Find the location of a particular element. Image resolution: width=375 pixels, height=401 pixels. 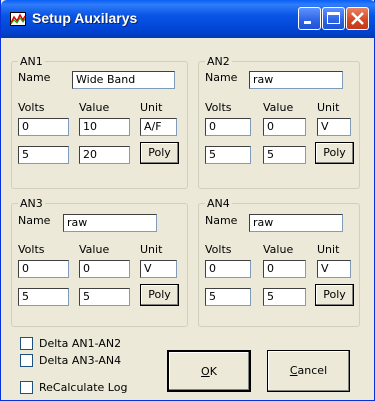

close-icon is located at coordinates (357, 18).